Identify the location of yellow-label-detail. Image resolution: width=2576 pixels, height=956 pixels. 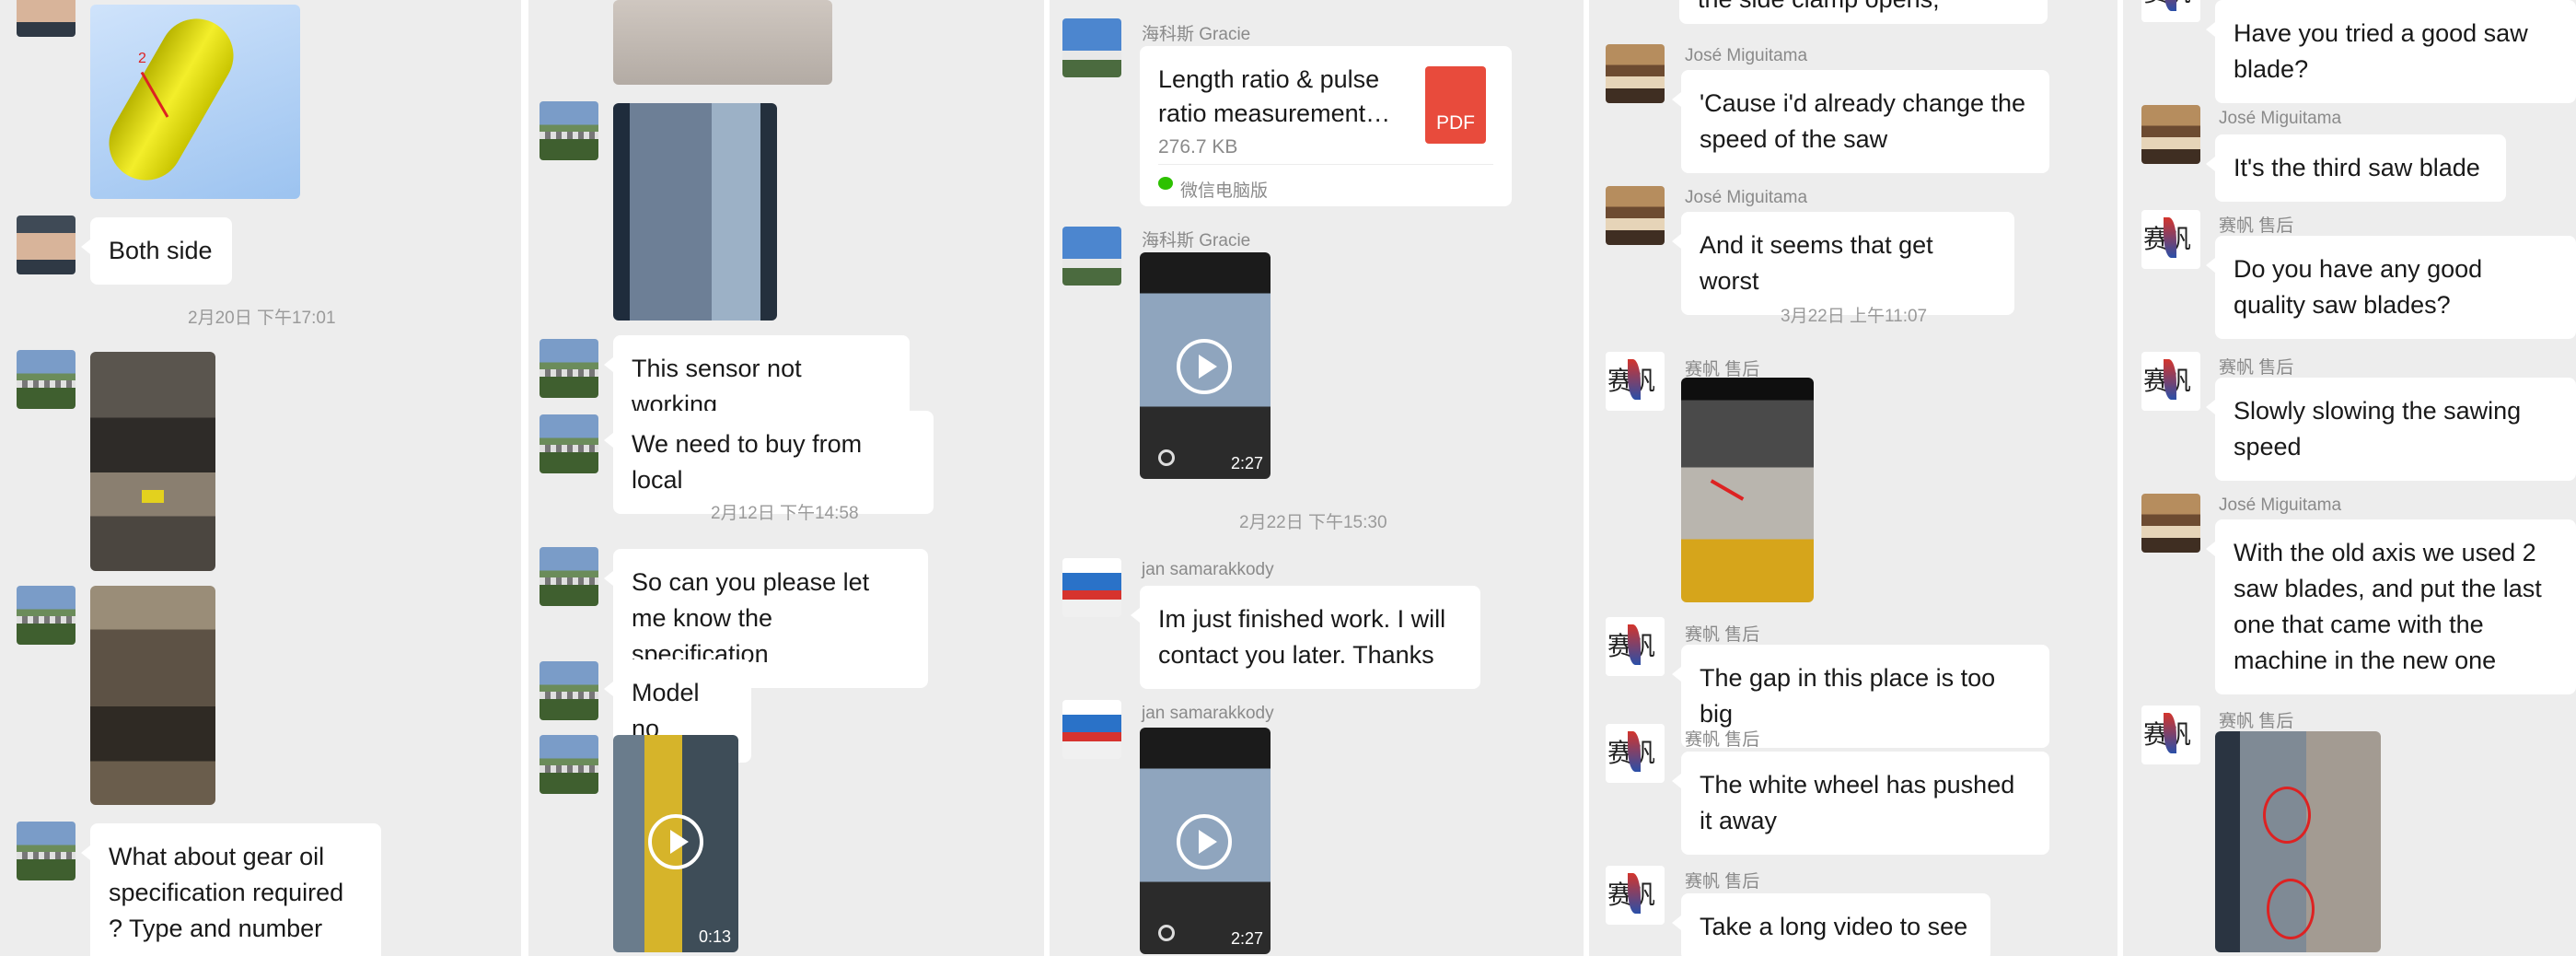
(153, 496).